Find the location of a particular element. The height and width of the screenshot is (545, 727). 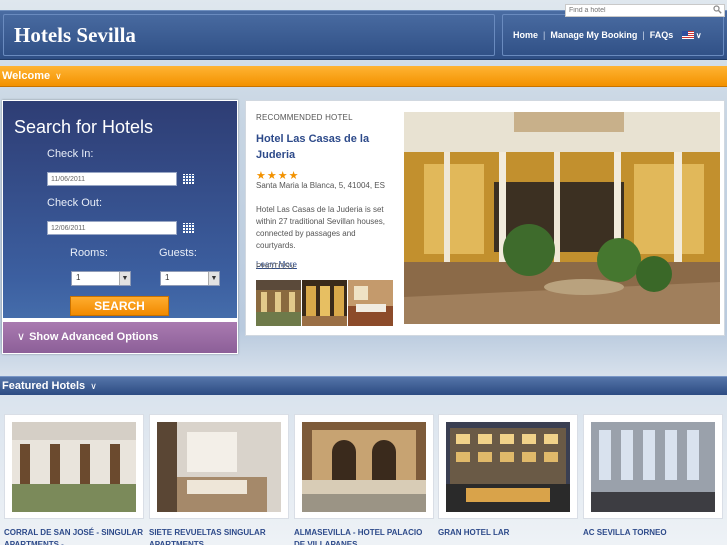

featured-hotels-bar: Featured Hotels ∨ is located at coordinates (363, 385).